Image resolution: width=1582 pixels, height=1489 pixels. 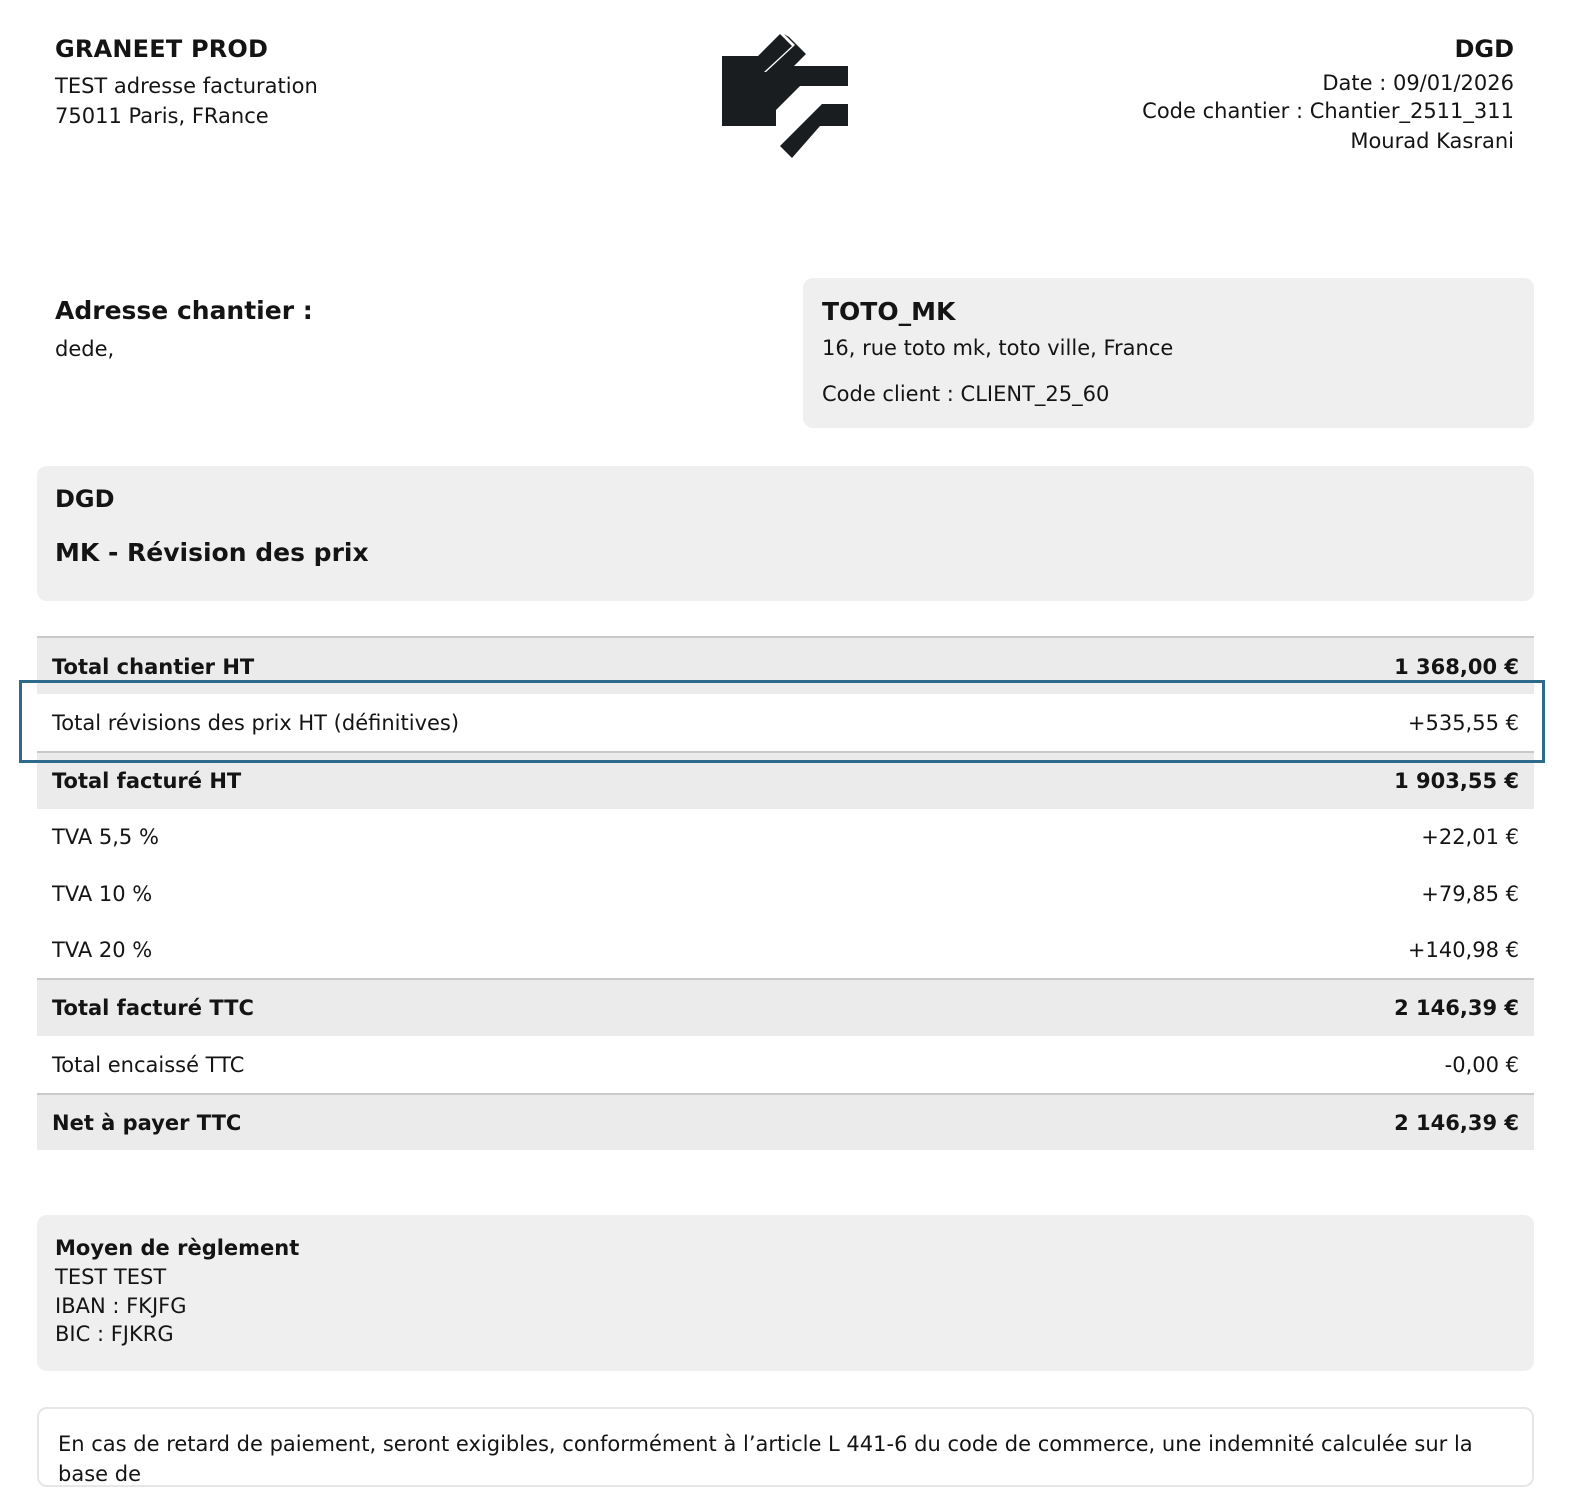 What do you see at coordinates (162, 116) in the screenshot?
I see `company-address-line2: 75011 Paris, FRance` at bounding box center [162, 116].